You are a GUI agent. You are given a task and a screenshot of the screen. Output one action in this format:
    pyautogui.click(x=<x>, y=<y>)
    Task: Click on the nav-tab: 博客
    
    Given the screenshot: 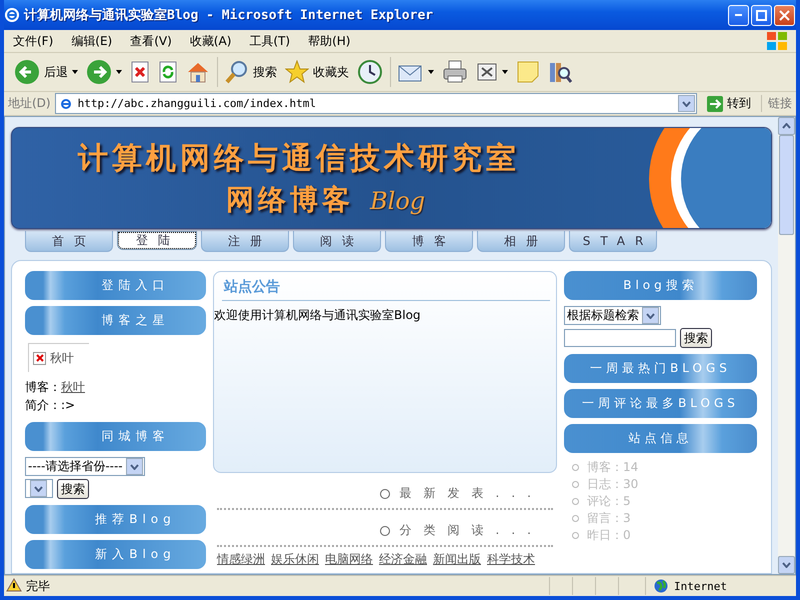 What is the action you would take?
    pyautogui.click(x=429, y=241)
    